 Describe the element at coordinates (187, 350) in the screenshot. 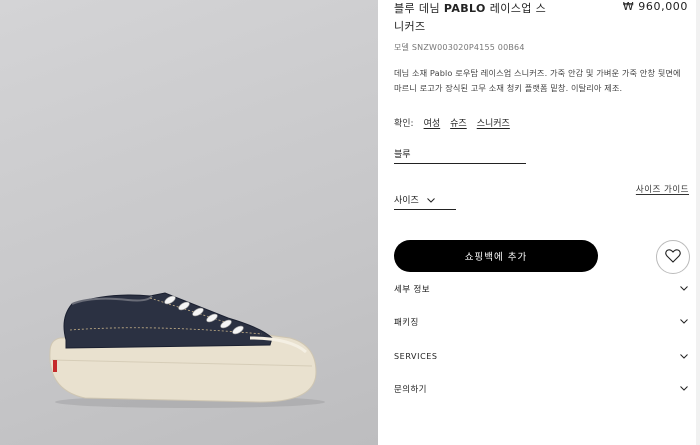

I see `sneaker-illustration` at that location.